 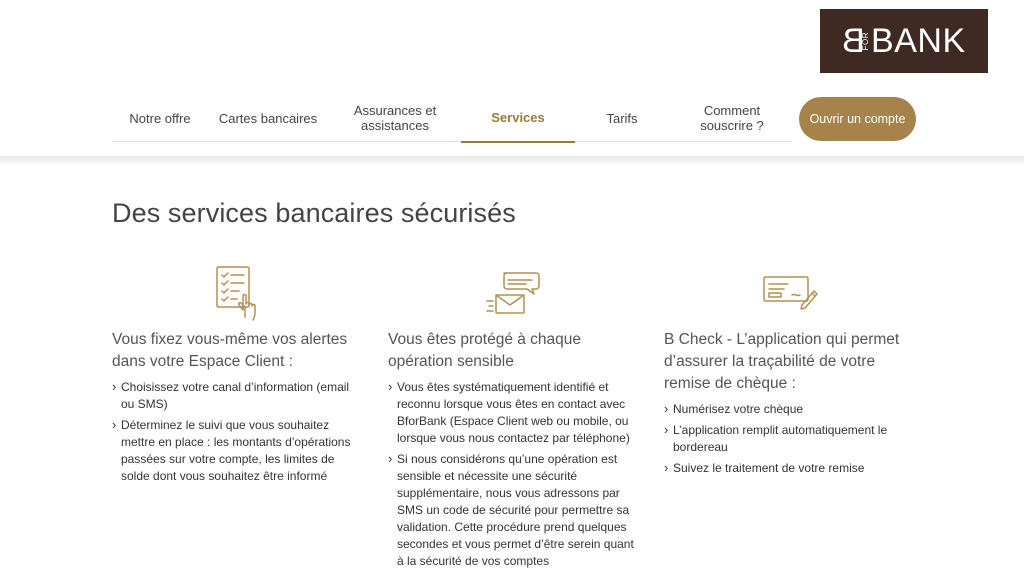 I want to click on logo-bank: BANK, so click(x=918, y=41).